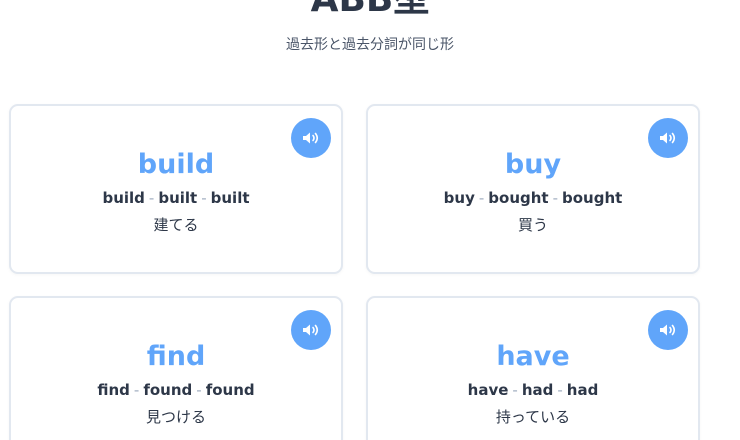 The width and height of the screenshot is (740, 440). Describe the element at coordinates (230, 198) in the screenshot. I see `participle-form: built` at that location.